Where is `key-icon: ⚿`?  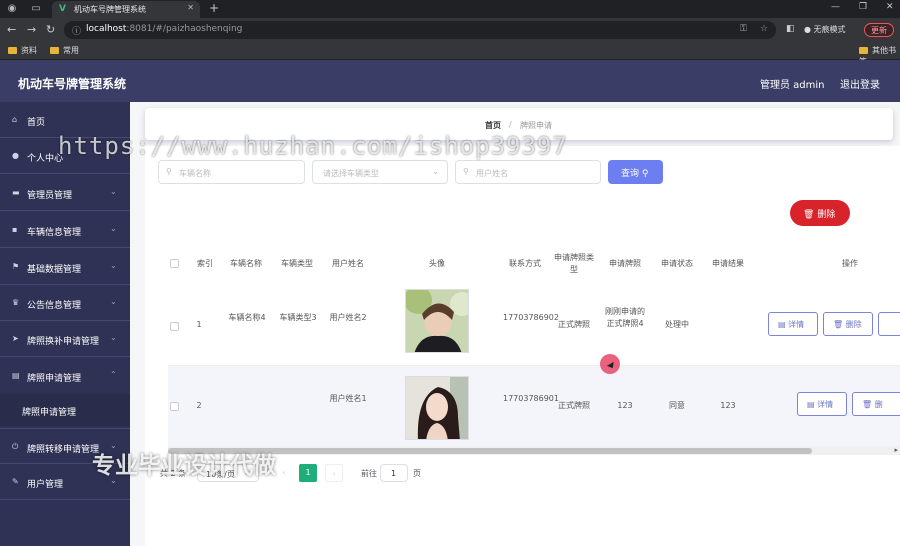
key-icon: ⚿ is located at coordinates (743, 29).